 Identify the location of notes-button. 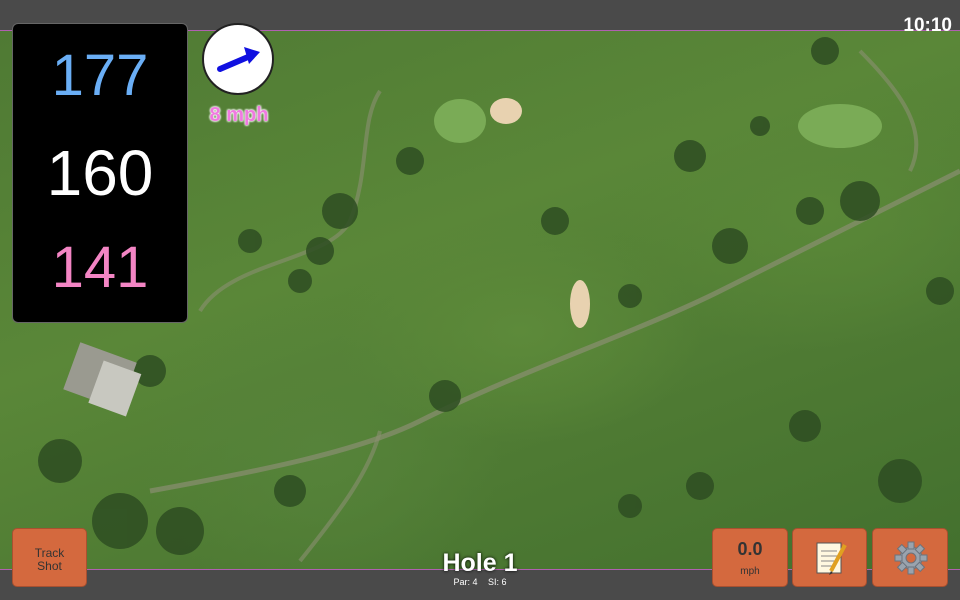
(829, 557).